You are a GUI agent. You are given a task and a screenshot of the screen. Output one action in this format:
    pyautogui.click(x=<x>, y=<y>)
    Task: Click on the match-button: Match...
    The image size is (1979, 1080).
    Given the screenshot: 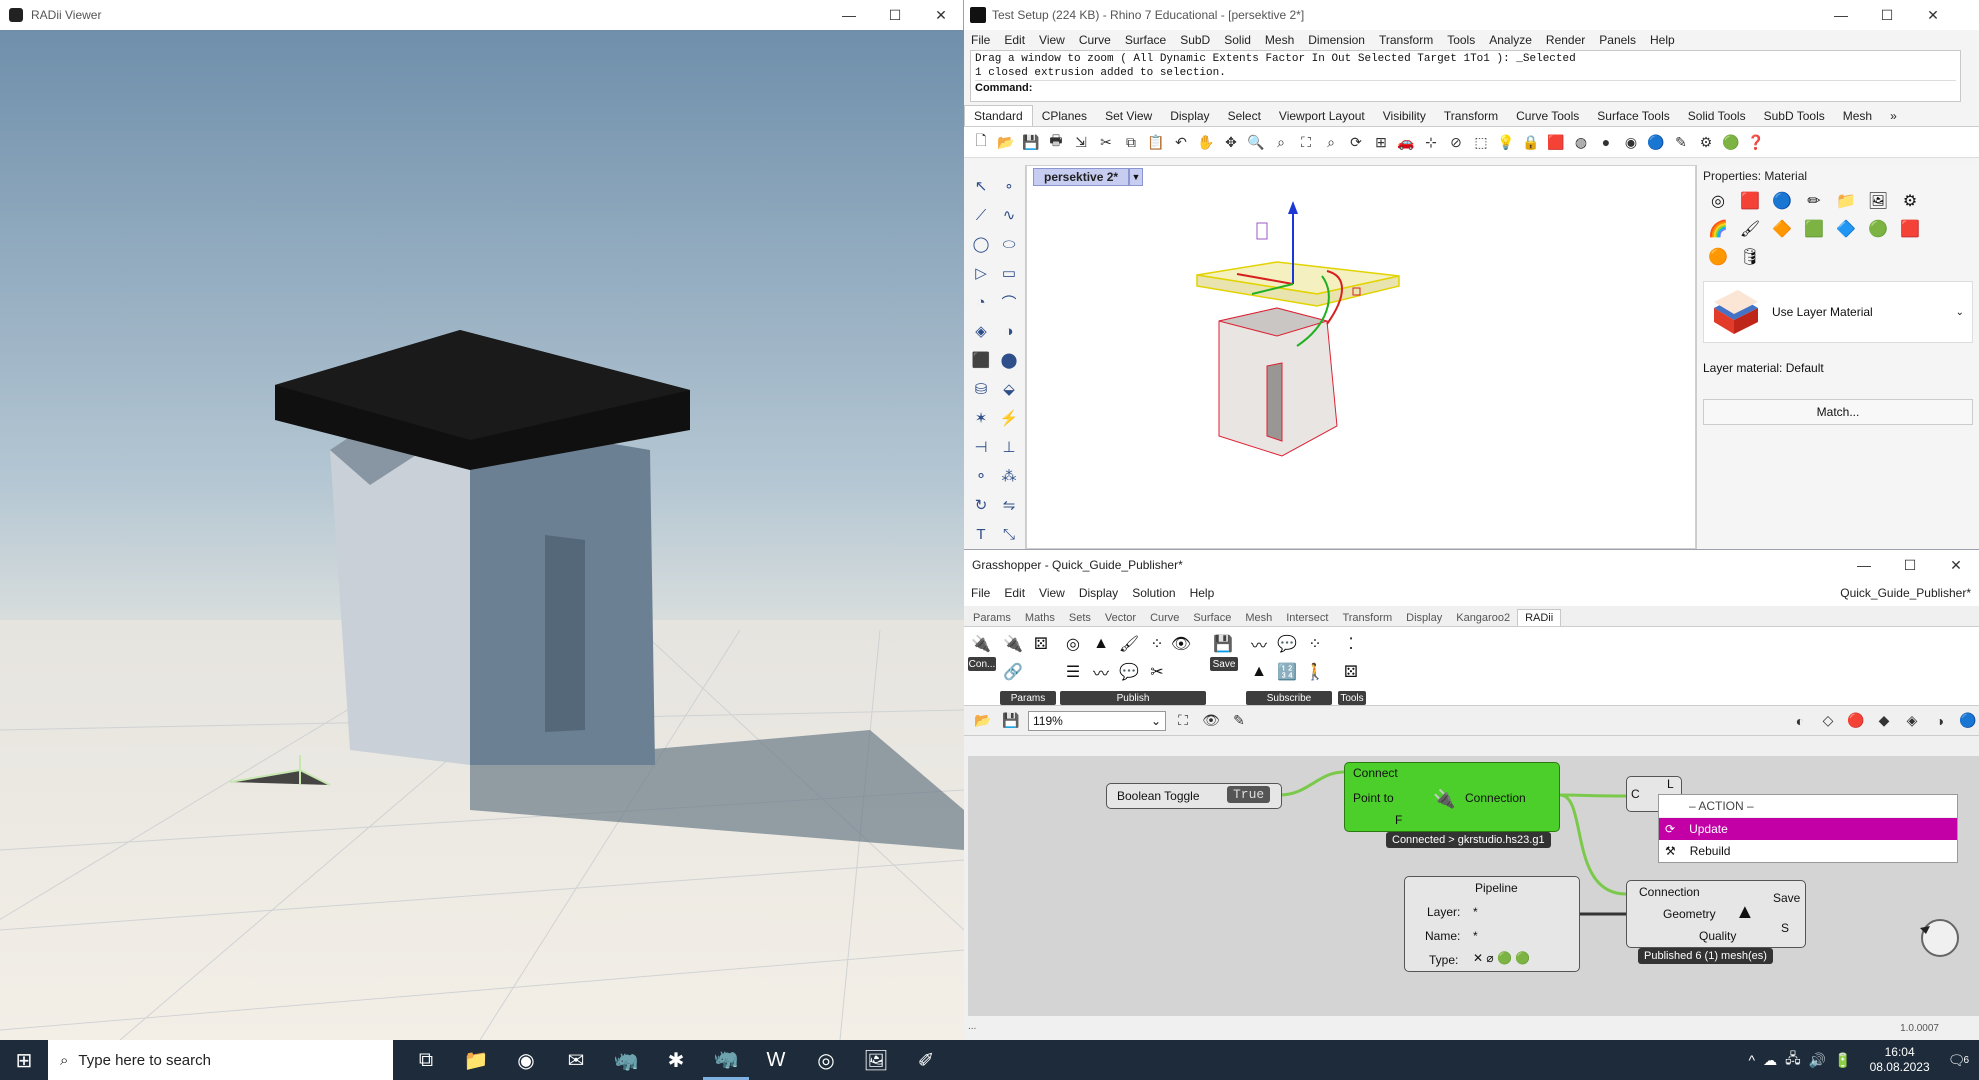 What is the action you would take?
    pyautogui.click(x=1838, y=412)
    